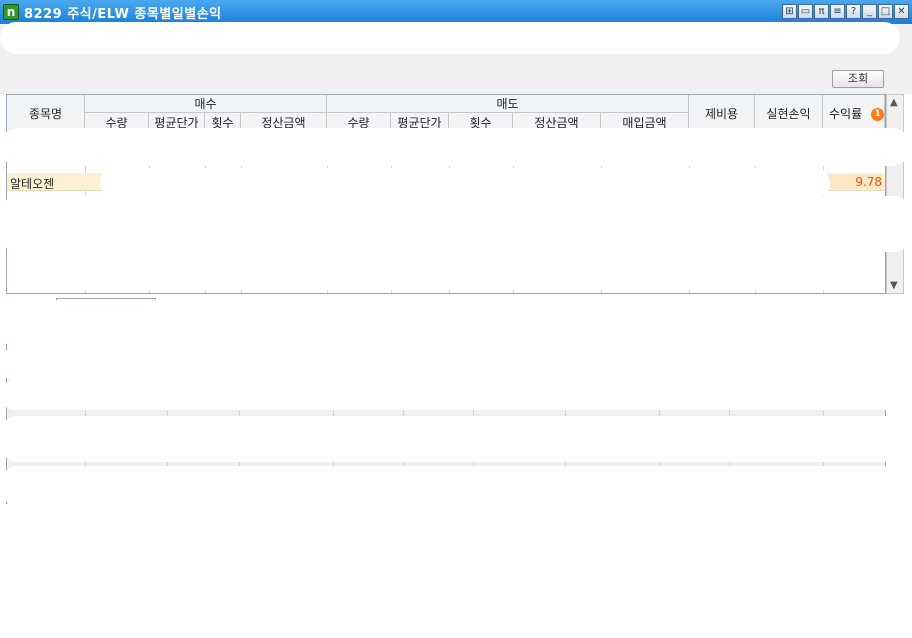 The width and height of the screenshot is (912, 638). What do you see at coordinates (877, 114) in the screenshot?
I see `notification-badge: 1` at bounding box center [877, 114].